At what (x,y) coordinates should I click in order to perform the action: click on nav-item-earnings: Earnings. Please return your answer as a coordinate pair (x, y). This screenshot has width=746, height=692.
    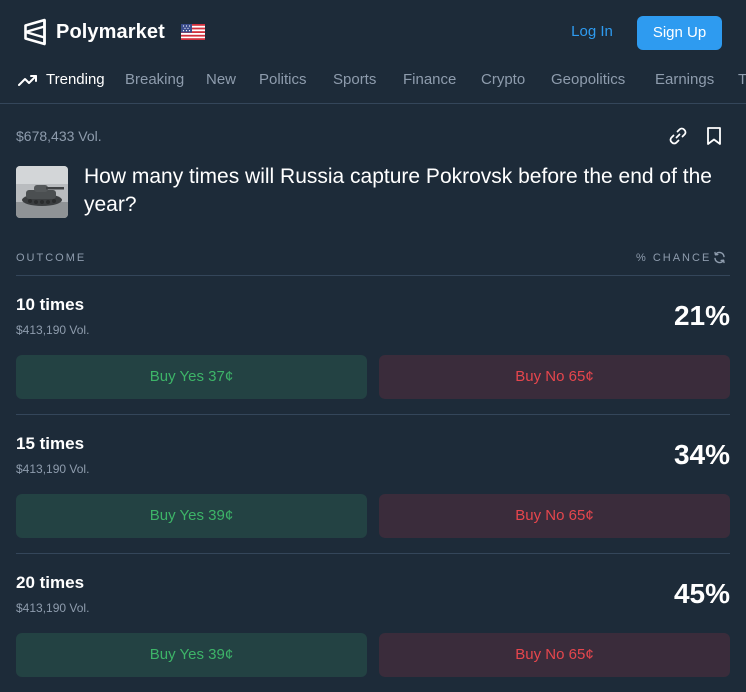
    Looking at the image, I should click on (684, 80).